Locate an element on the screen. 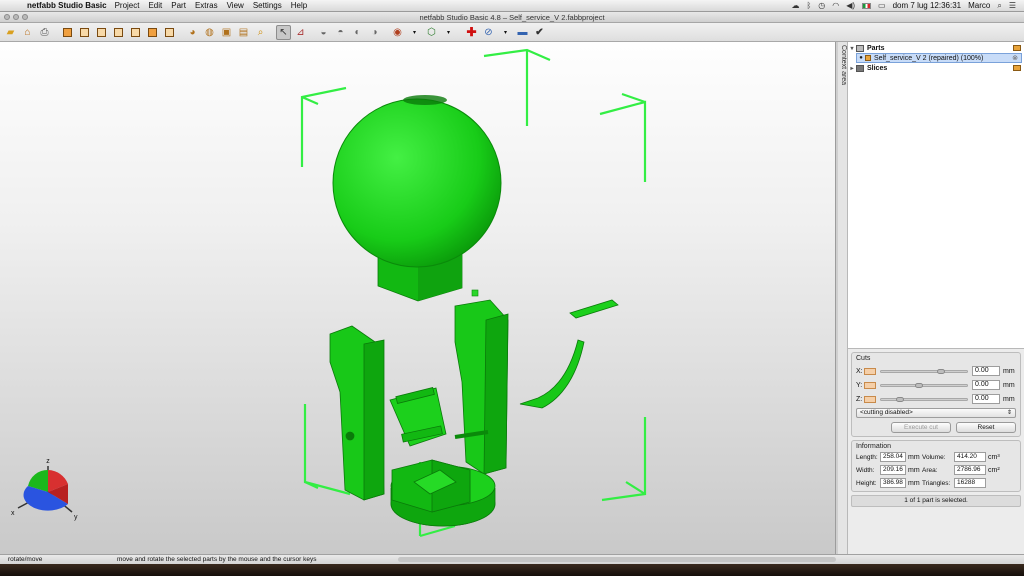  close-window-button is located at coordinates (7, 17).